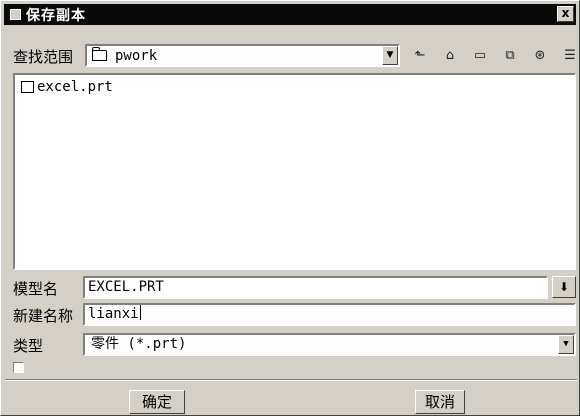  I want to click on model-name-field: EXCEL.PRT, so click(315, 287).